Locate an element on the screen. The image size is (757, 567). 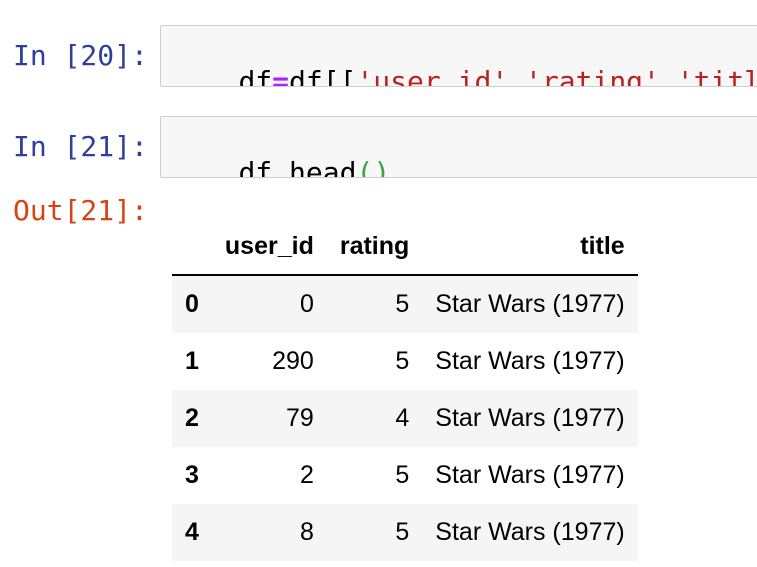
code-token-string: 'title' is located at coordinates (716, 76).